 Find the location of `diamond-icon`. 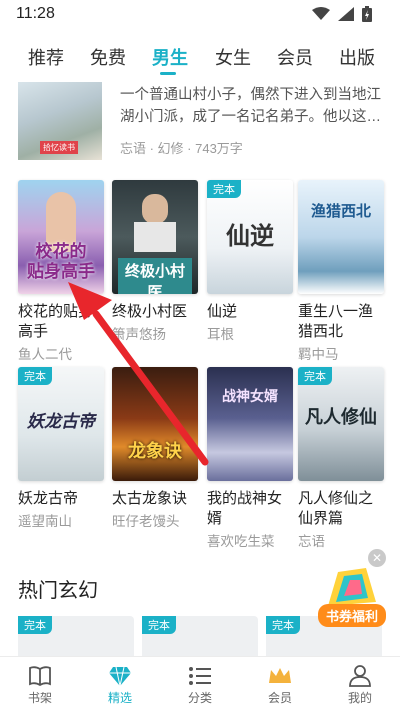

diamond-icon is located at coordinates (120, 676).